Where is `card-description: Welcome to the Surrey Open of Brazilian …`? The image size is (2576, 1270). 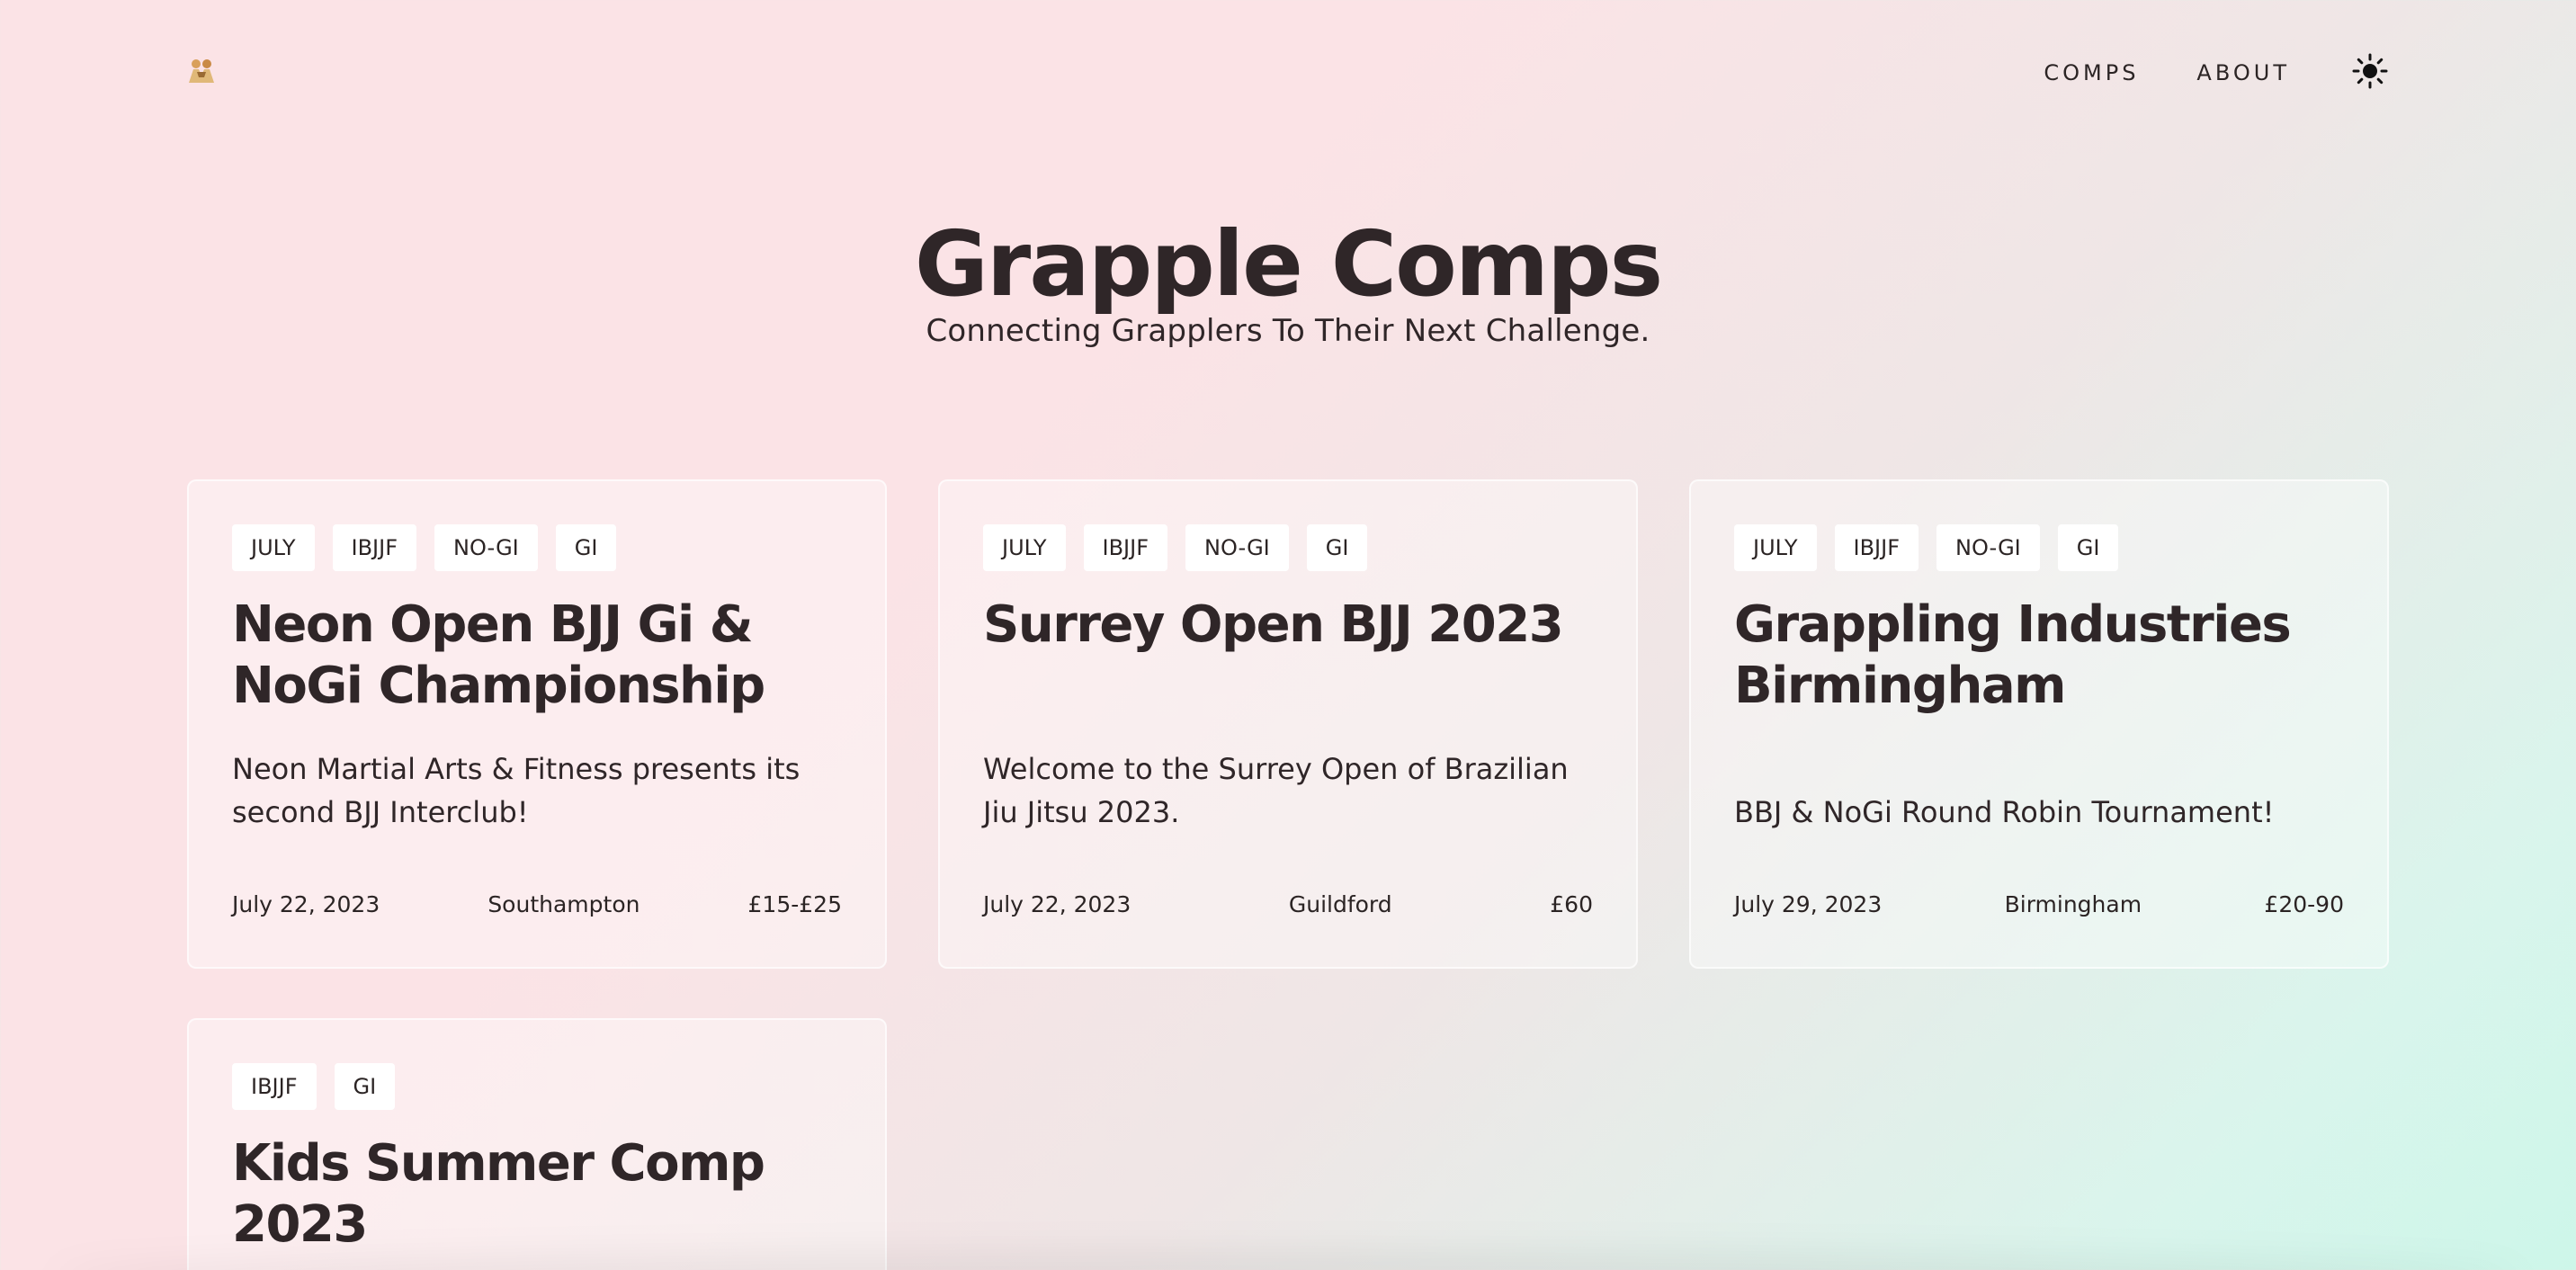 card-description: Welcome to the Surrey Open of Brazilian … is located at coordinates (1276, 790).